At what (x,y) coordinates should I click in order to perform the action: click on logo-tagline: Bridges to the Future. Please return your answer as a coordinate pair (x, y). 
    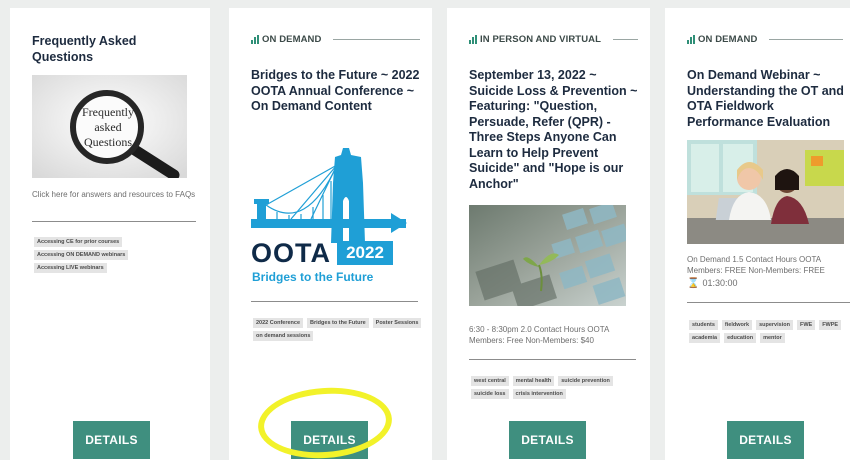
    Looking at the image, I should click on (313, 277).